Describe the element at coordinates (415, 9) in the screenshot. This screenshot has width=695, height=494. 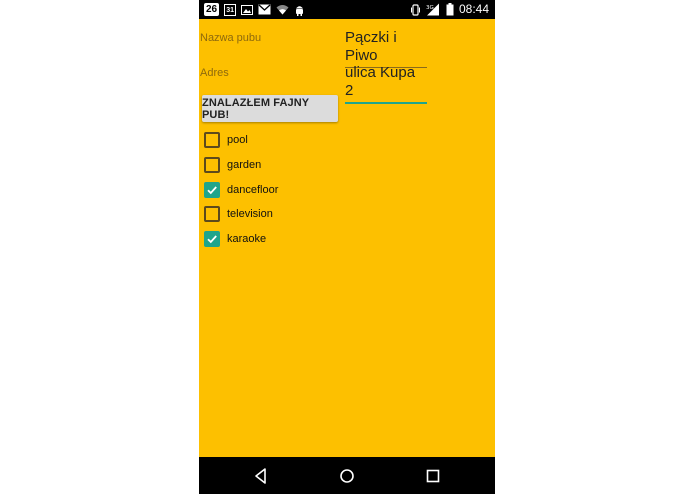
I see `vibrate-icon` at that location.